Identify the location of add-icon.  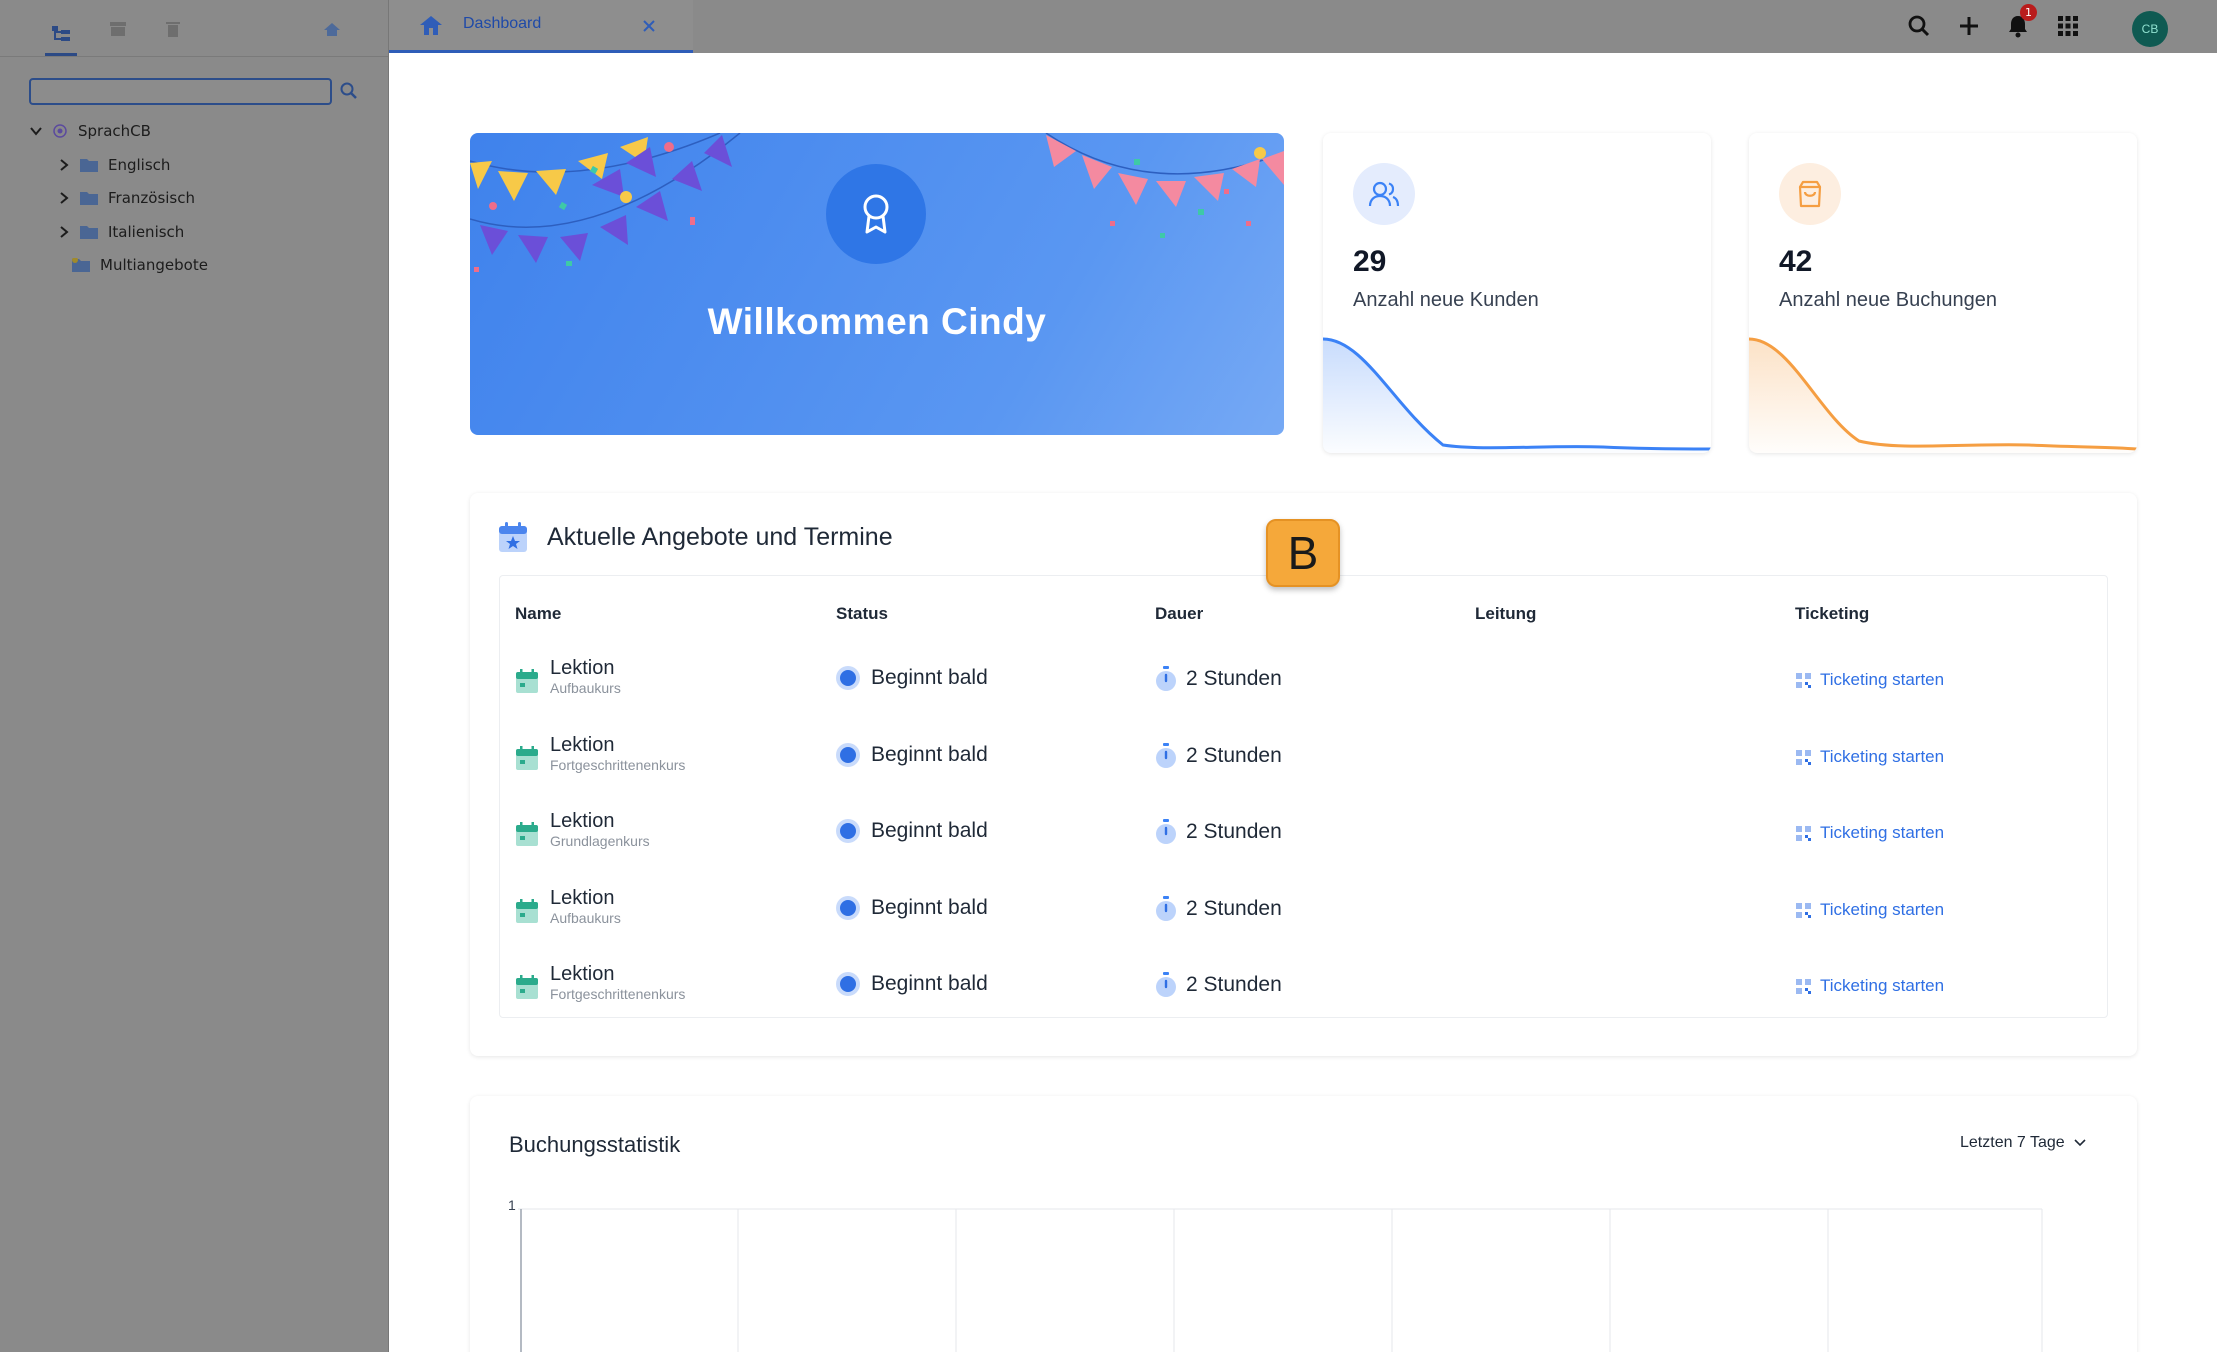
(1969, 26).